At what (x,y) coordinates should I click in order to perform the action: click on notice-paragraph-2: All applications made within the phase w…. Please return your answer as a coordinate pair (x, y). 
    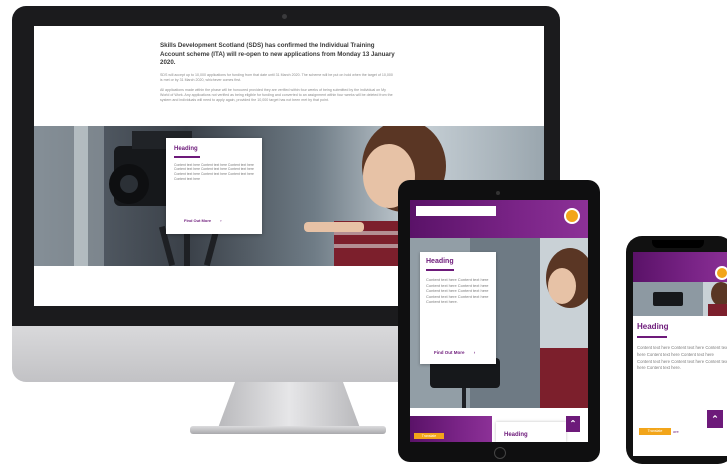
    Looking at the image, I should click on (276, 94).